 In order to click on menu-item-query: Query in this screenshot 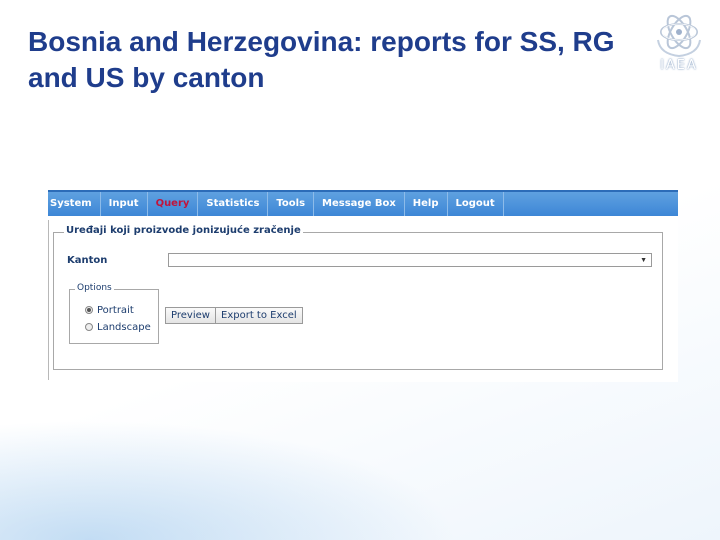, I will do `click(173, 204)`.